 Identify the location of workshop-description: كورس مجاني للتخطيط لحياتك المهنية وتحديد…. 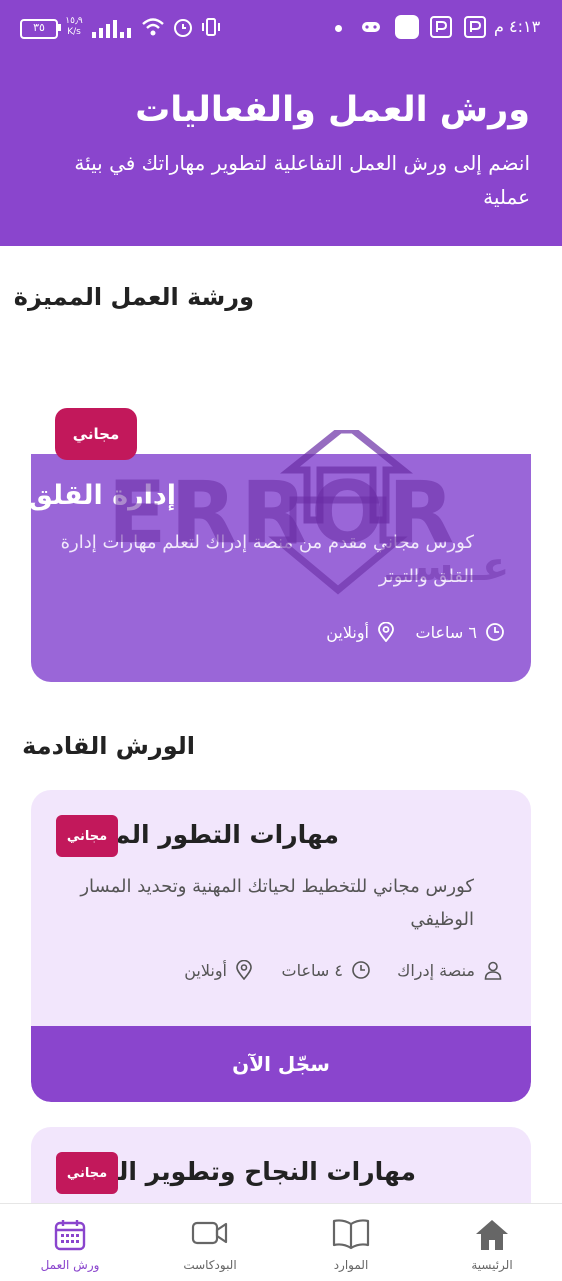
(277, 903).